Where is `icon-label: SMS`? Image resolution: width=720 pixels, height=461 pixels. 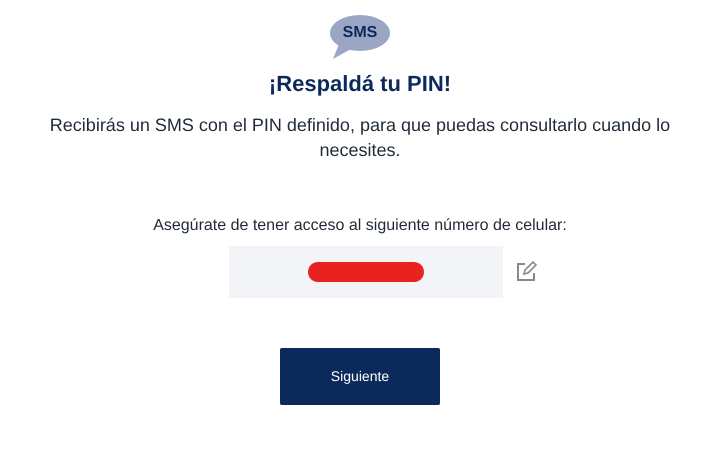 icon-label: SMS is located at coordinates (360, 33).